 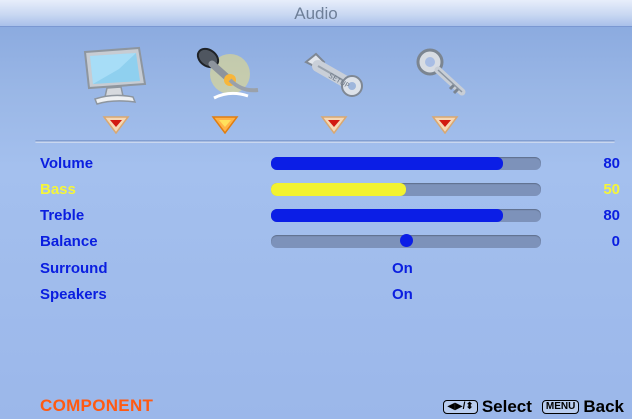 I want to click on bass-label: Bass, so click(x=58, y=189).